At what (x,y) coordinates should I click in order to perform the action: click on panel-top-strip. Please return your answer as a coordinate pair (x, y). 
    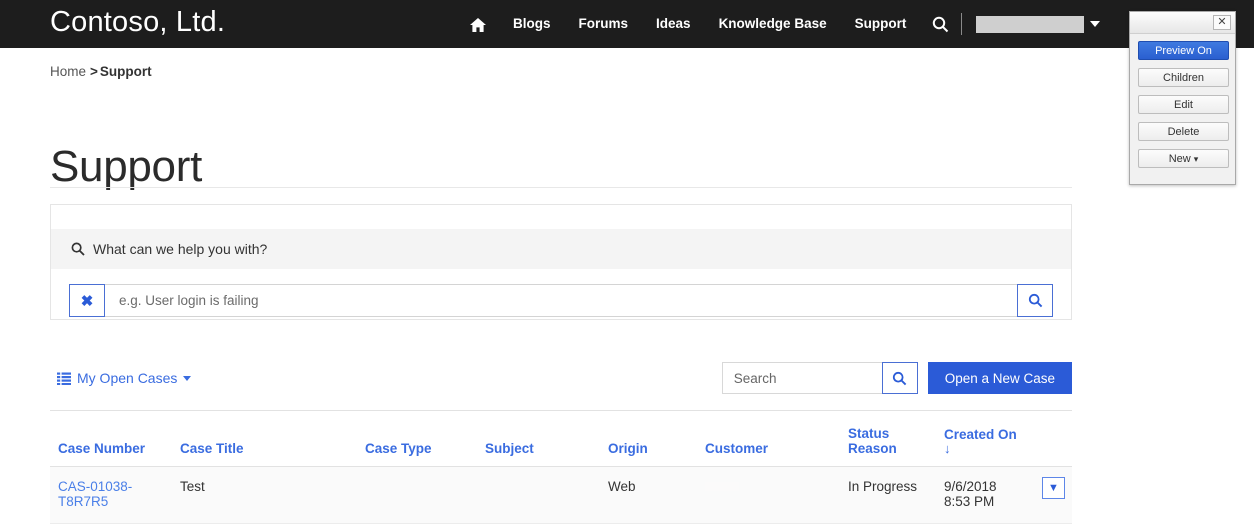
    Looking at the image, I should click on (561, 217).